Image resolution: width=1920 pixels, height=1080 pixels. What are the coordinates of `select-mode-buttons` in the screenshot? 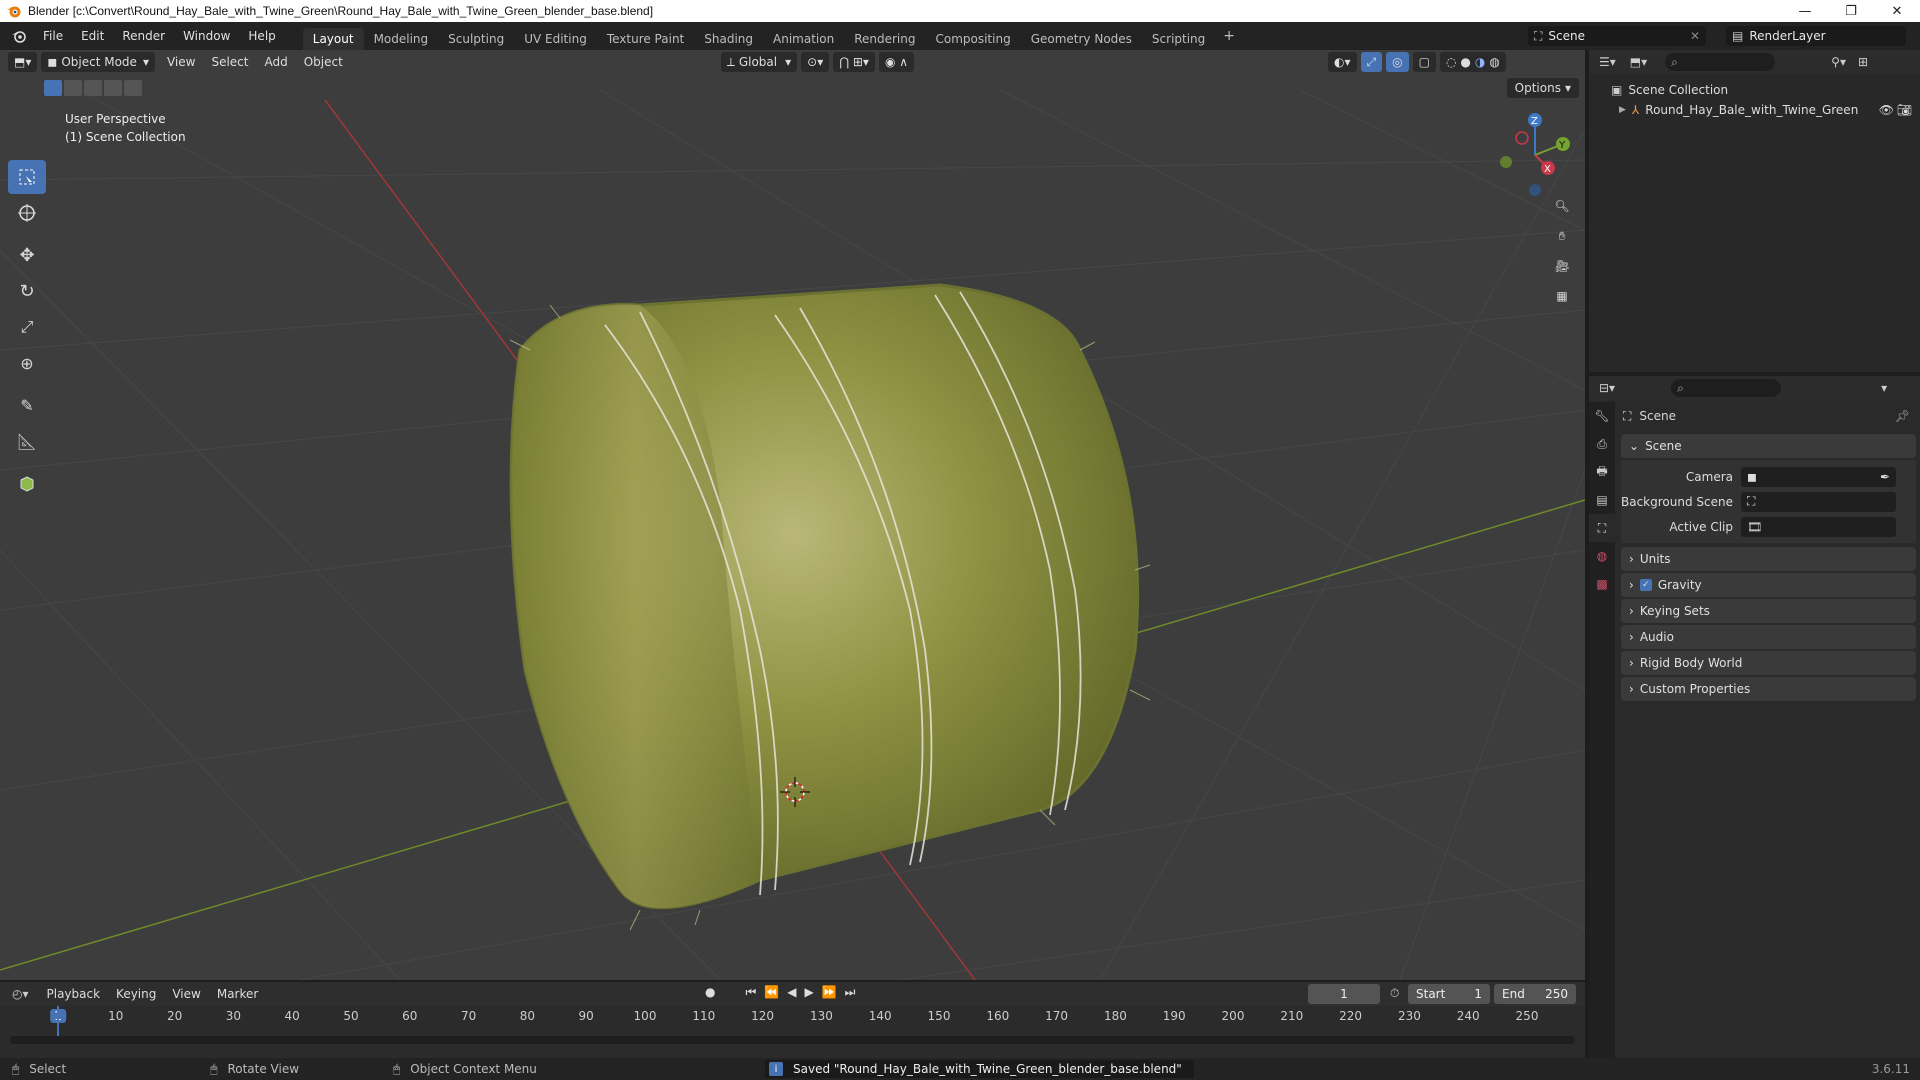 It's located at (93, 88).